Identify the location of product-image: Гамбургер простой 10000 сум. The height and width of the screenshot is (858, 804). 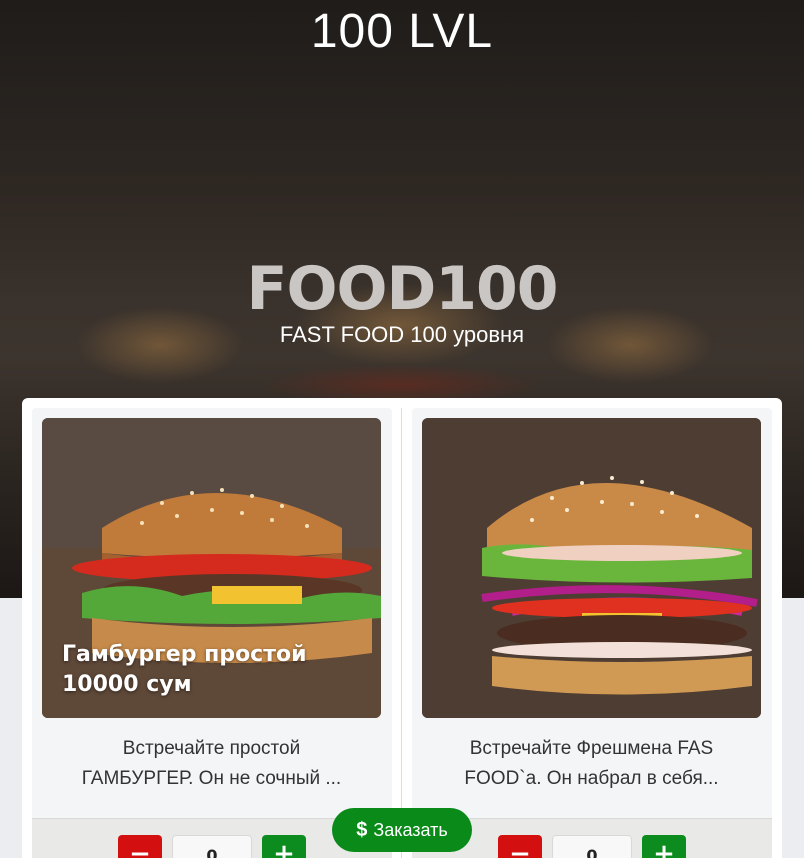
(211, 568).